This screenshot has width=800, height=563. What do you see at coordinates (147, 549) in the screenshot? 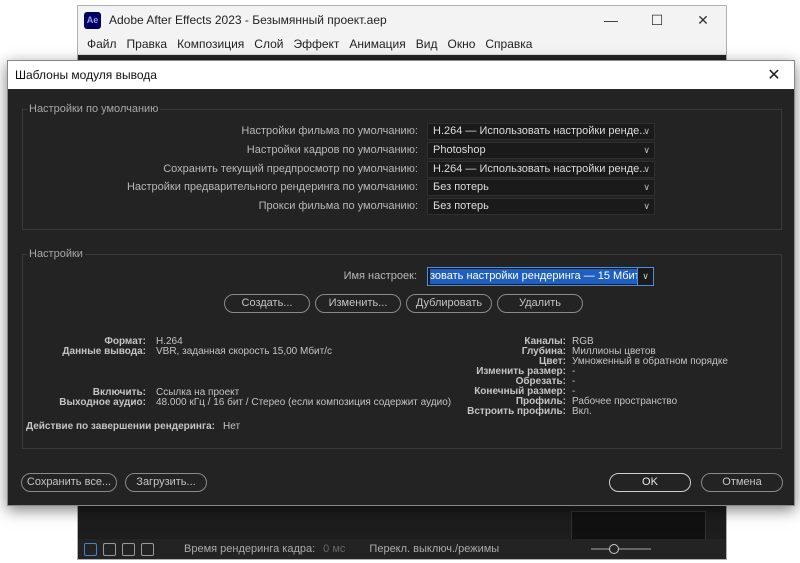
I see `shy-layers-icon` at bounding box center [147, 549].